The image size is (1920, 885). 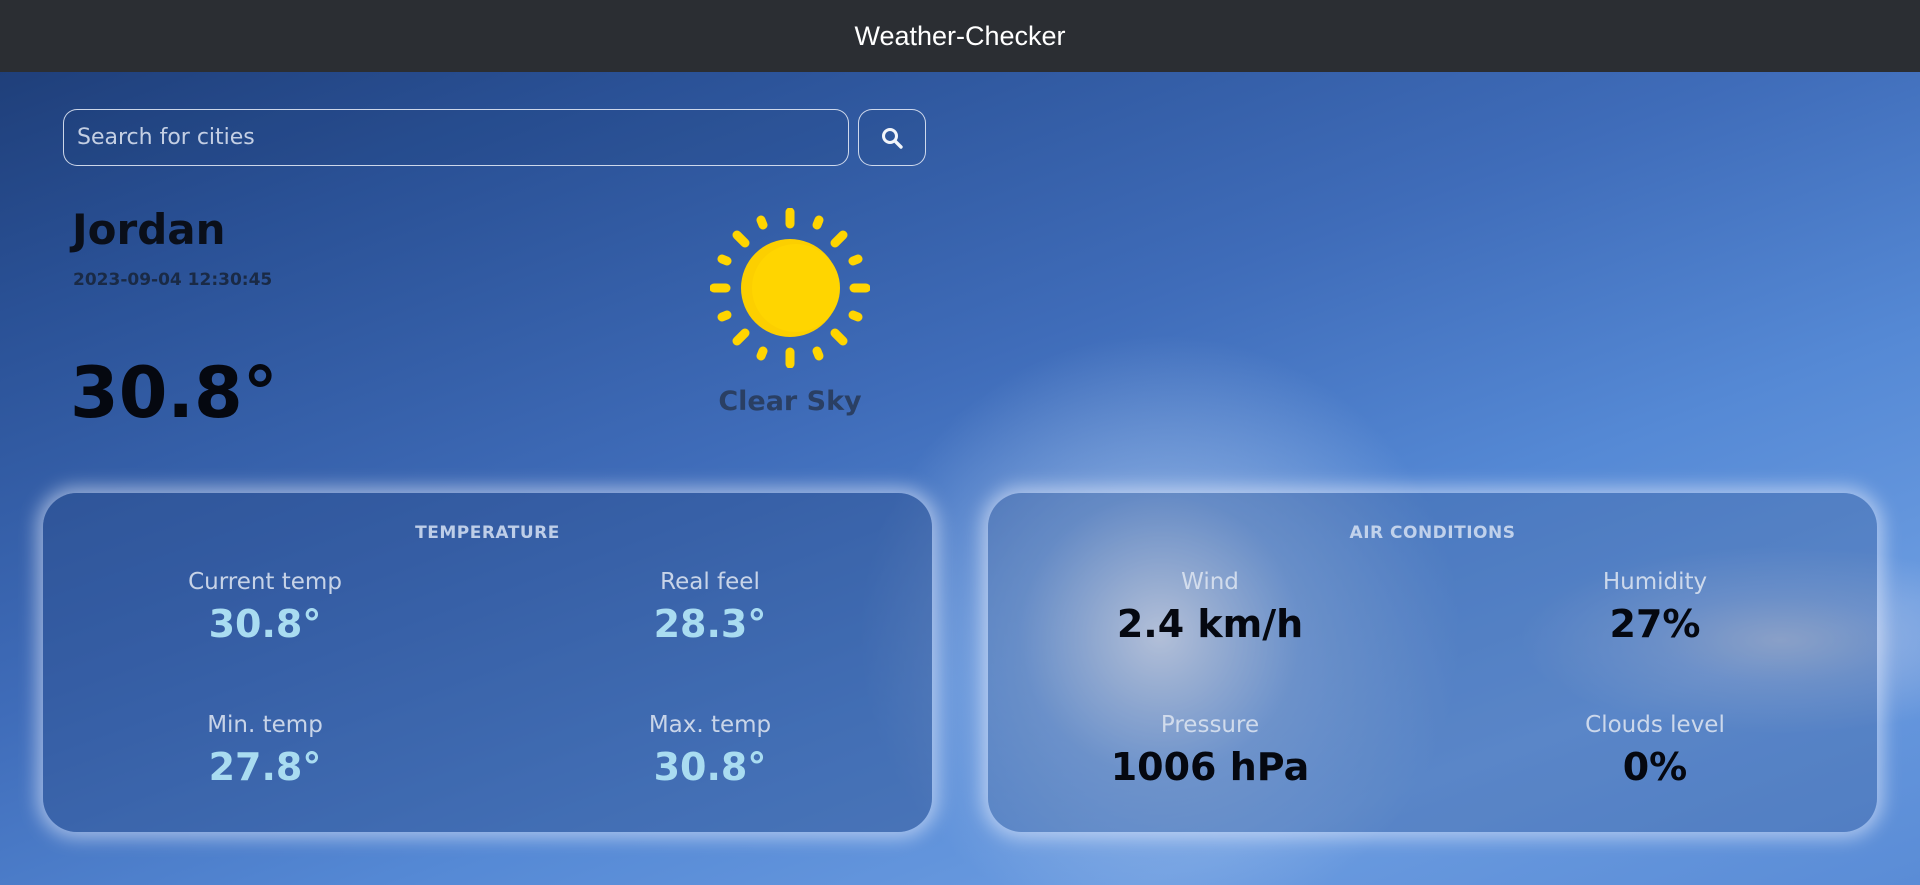 I want to click on search-input, so click(x=456, y=137).